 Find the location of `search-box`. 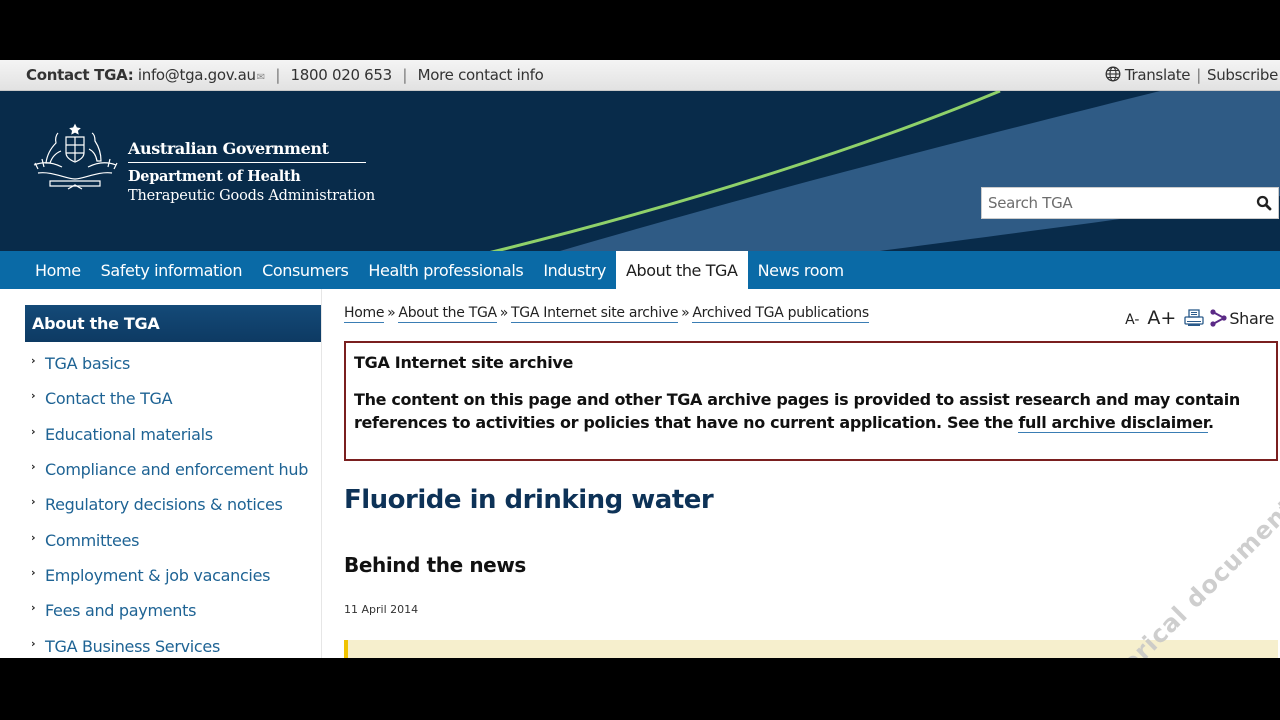

search-box is located at coordinates (1130, 203).